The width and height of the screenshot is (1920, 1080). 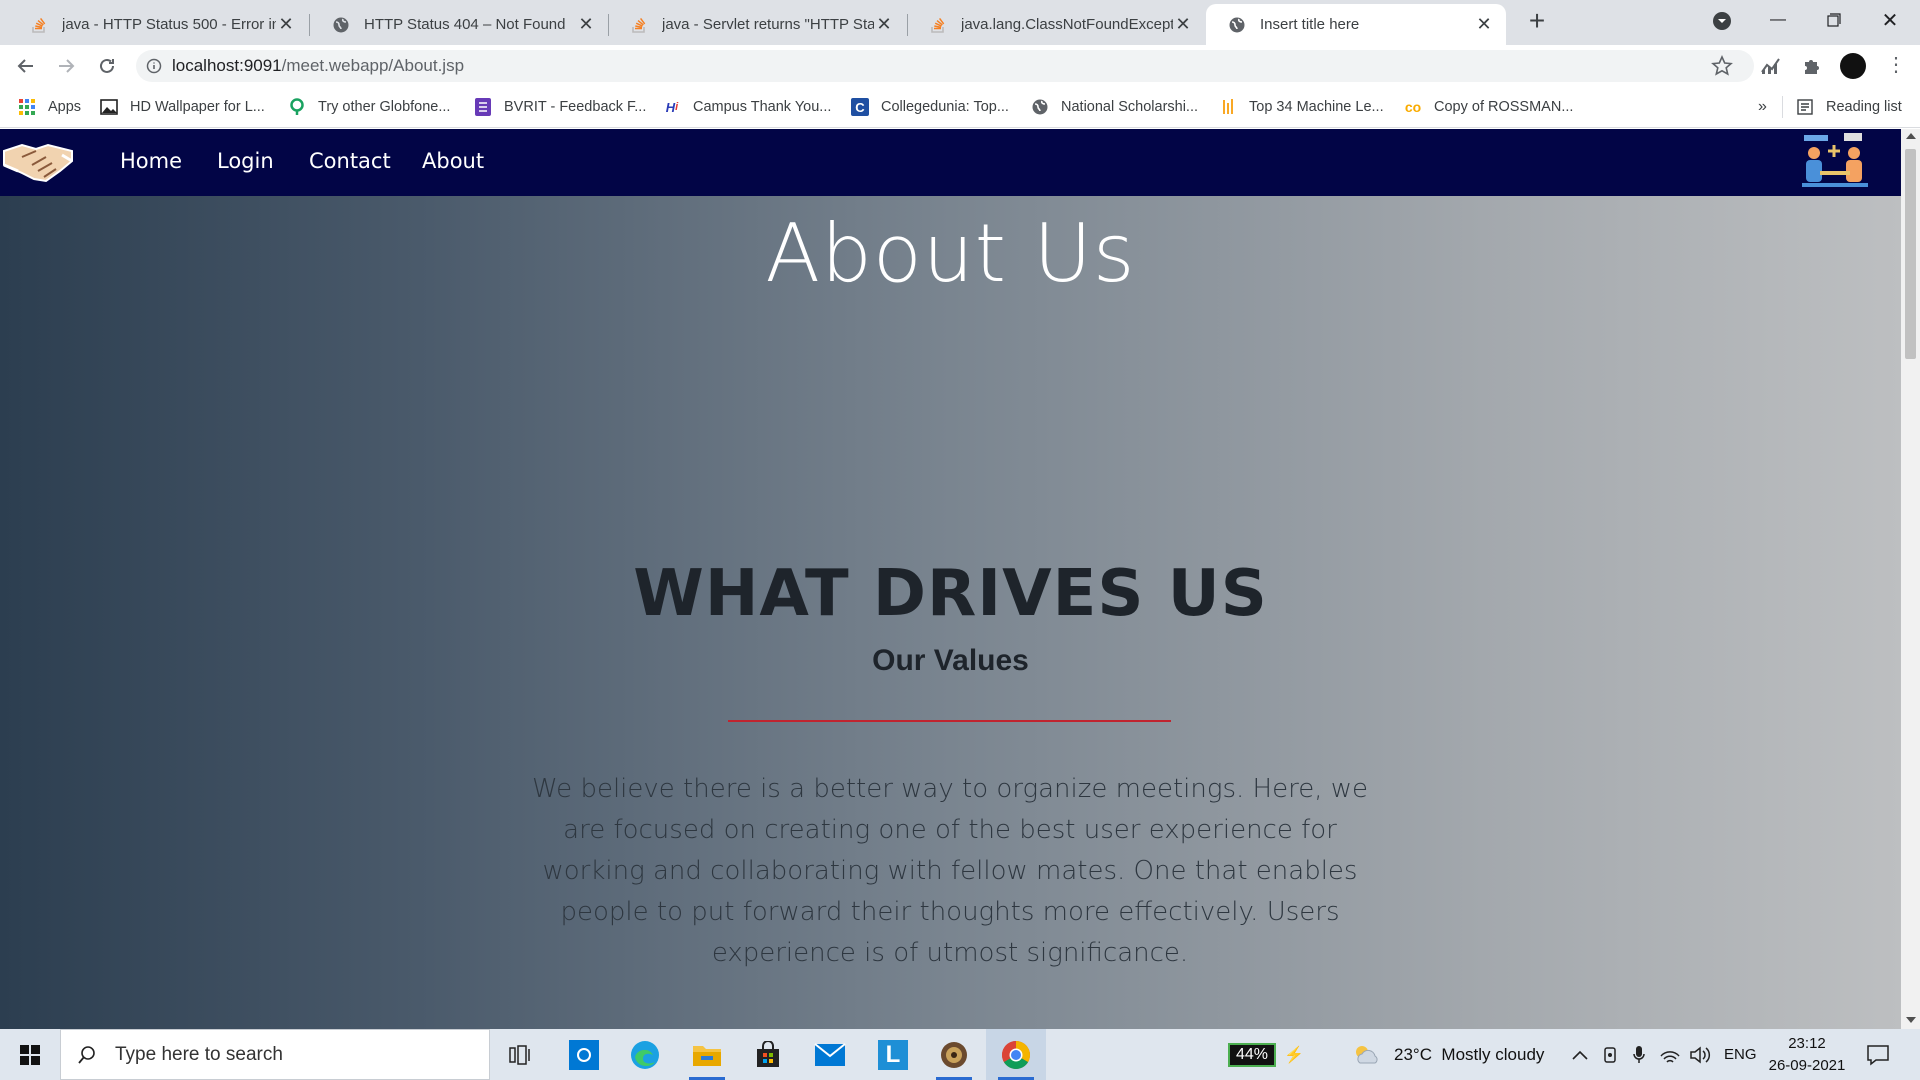 I want to click on volume-icon, so click(x=1701, y=1054).